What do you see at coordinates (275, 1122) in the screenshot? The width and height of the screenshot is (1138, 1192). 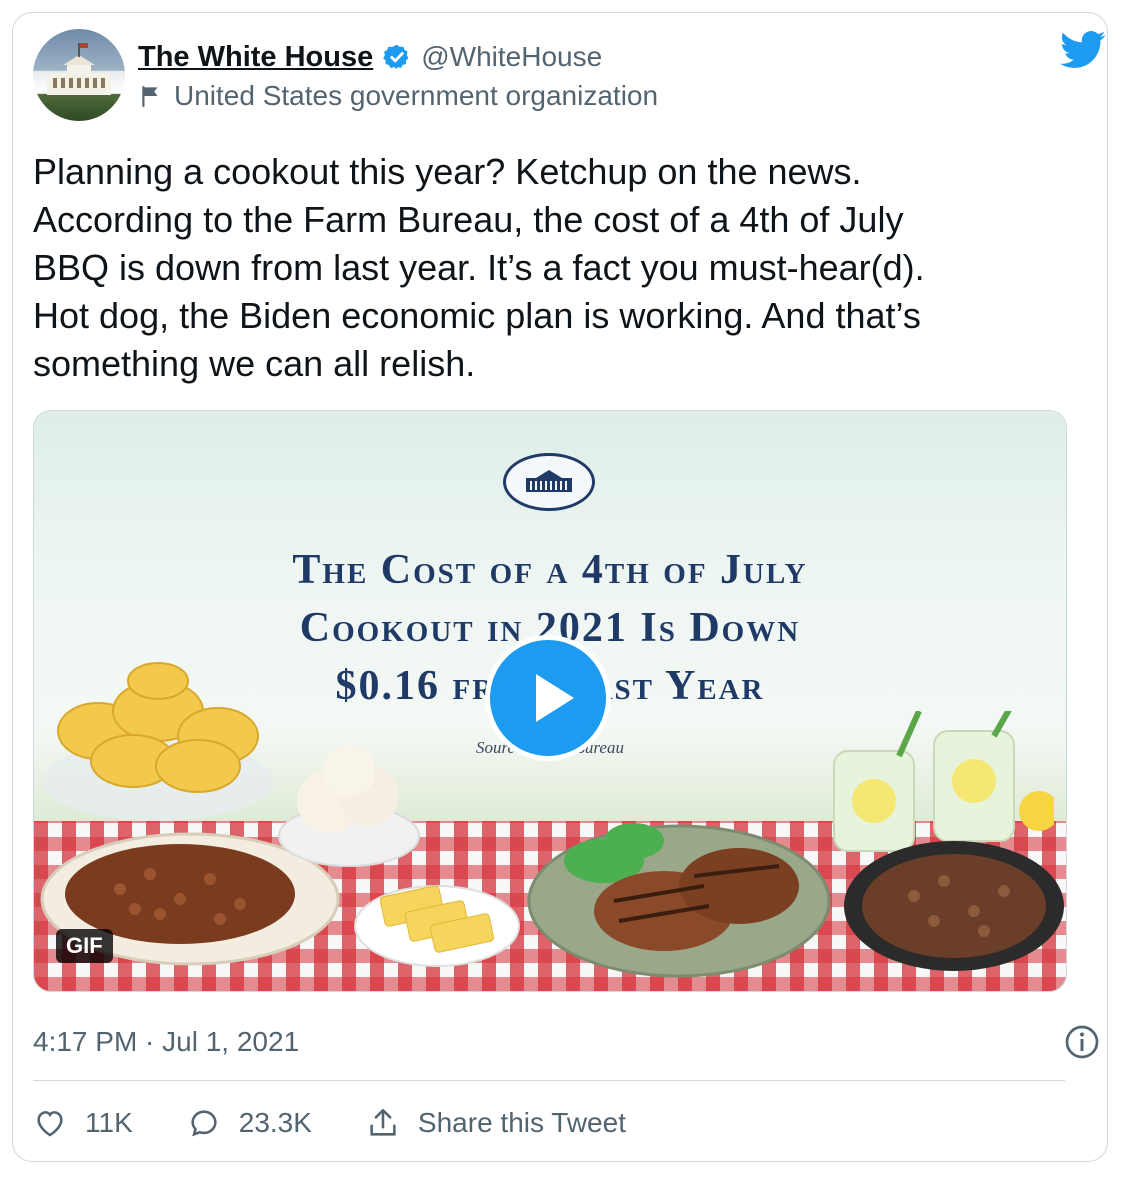 I see `reply-count: 23.3K` at bounding box center [275, 1122].